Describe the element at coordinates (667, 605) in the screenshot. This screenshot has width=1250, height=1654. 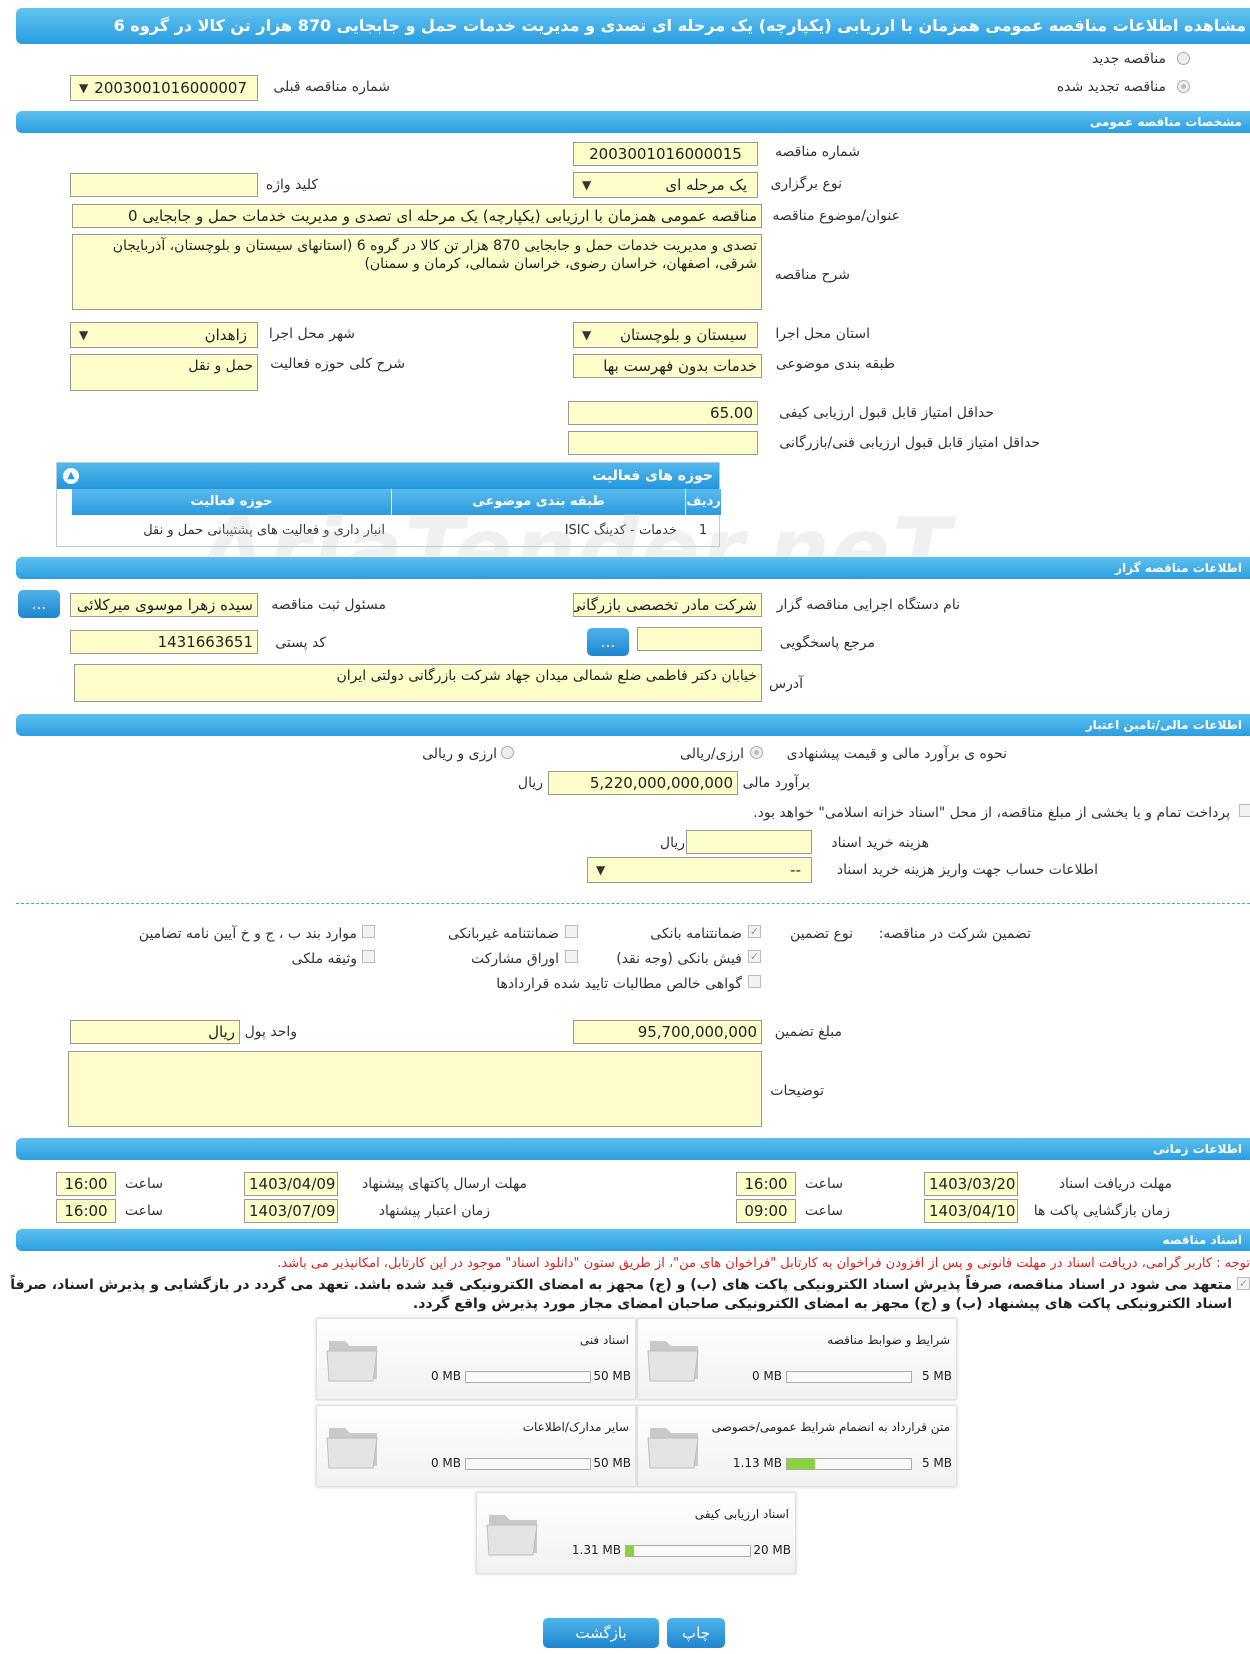
I see `org-name-field: شرکت مادر تخصصی بازرگانی` at that location.